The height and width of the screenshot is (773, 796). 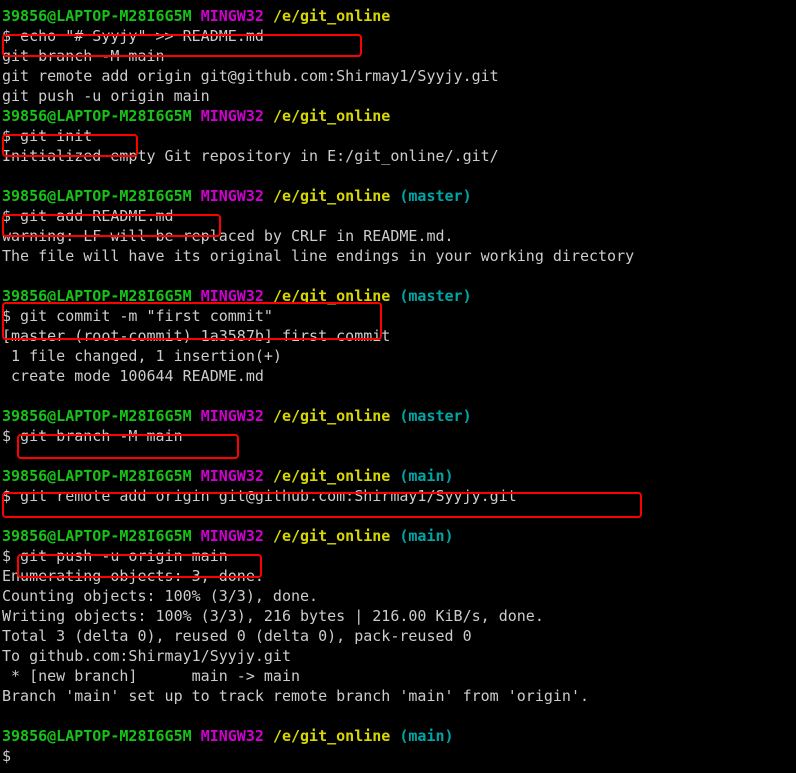 I want to click on terminal-output-line: * [new branch] main -> main, so click(x=398, y=676).